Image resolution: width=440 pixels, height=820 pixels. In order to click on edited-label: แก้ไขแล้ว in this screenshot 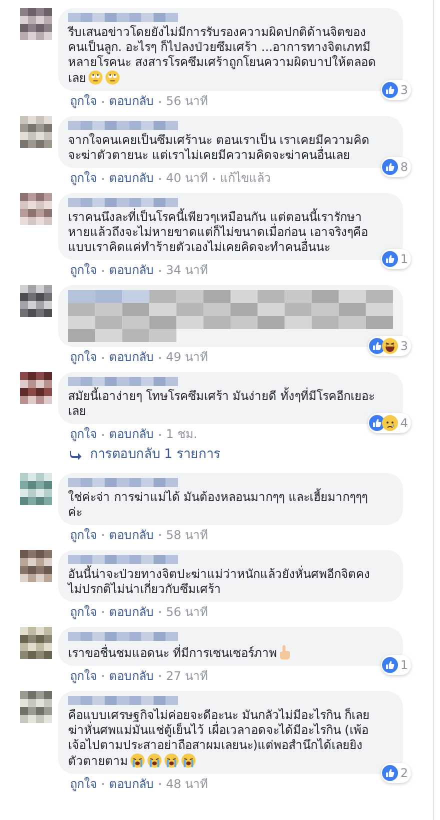, I will do `click(246, 178)`.